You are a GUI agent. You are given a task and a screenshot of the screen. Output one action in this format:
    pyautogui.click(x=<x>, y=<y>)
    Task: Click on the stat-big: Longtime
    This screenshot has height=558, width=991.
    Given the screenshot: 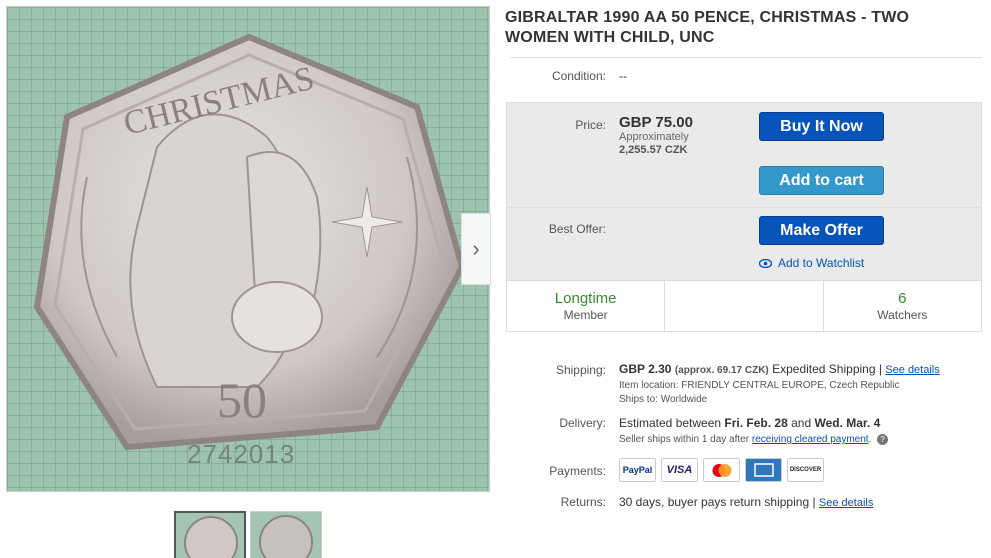 What is the action you would take?
    pyautogui.click(x=585, y=298)
    